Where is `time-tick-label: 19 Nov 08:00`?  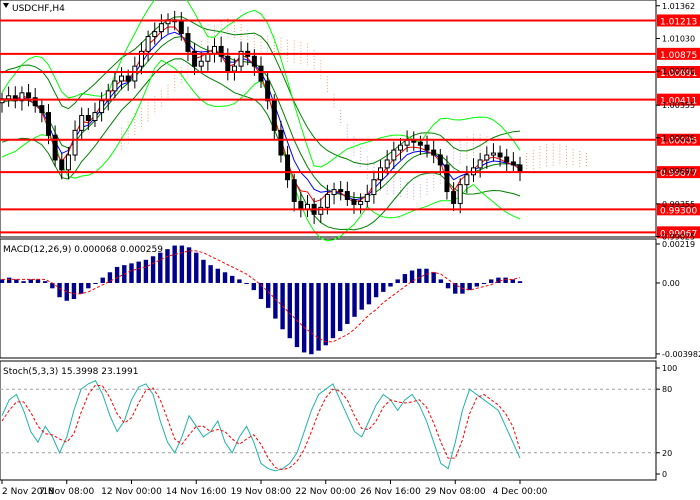
time-tick-label: 19 Nov 08:00 is located at coordinates (261, 492).